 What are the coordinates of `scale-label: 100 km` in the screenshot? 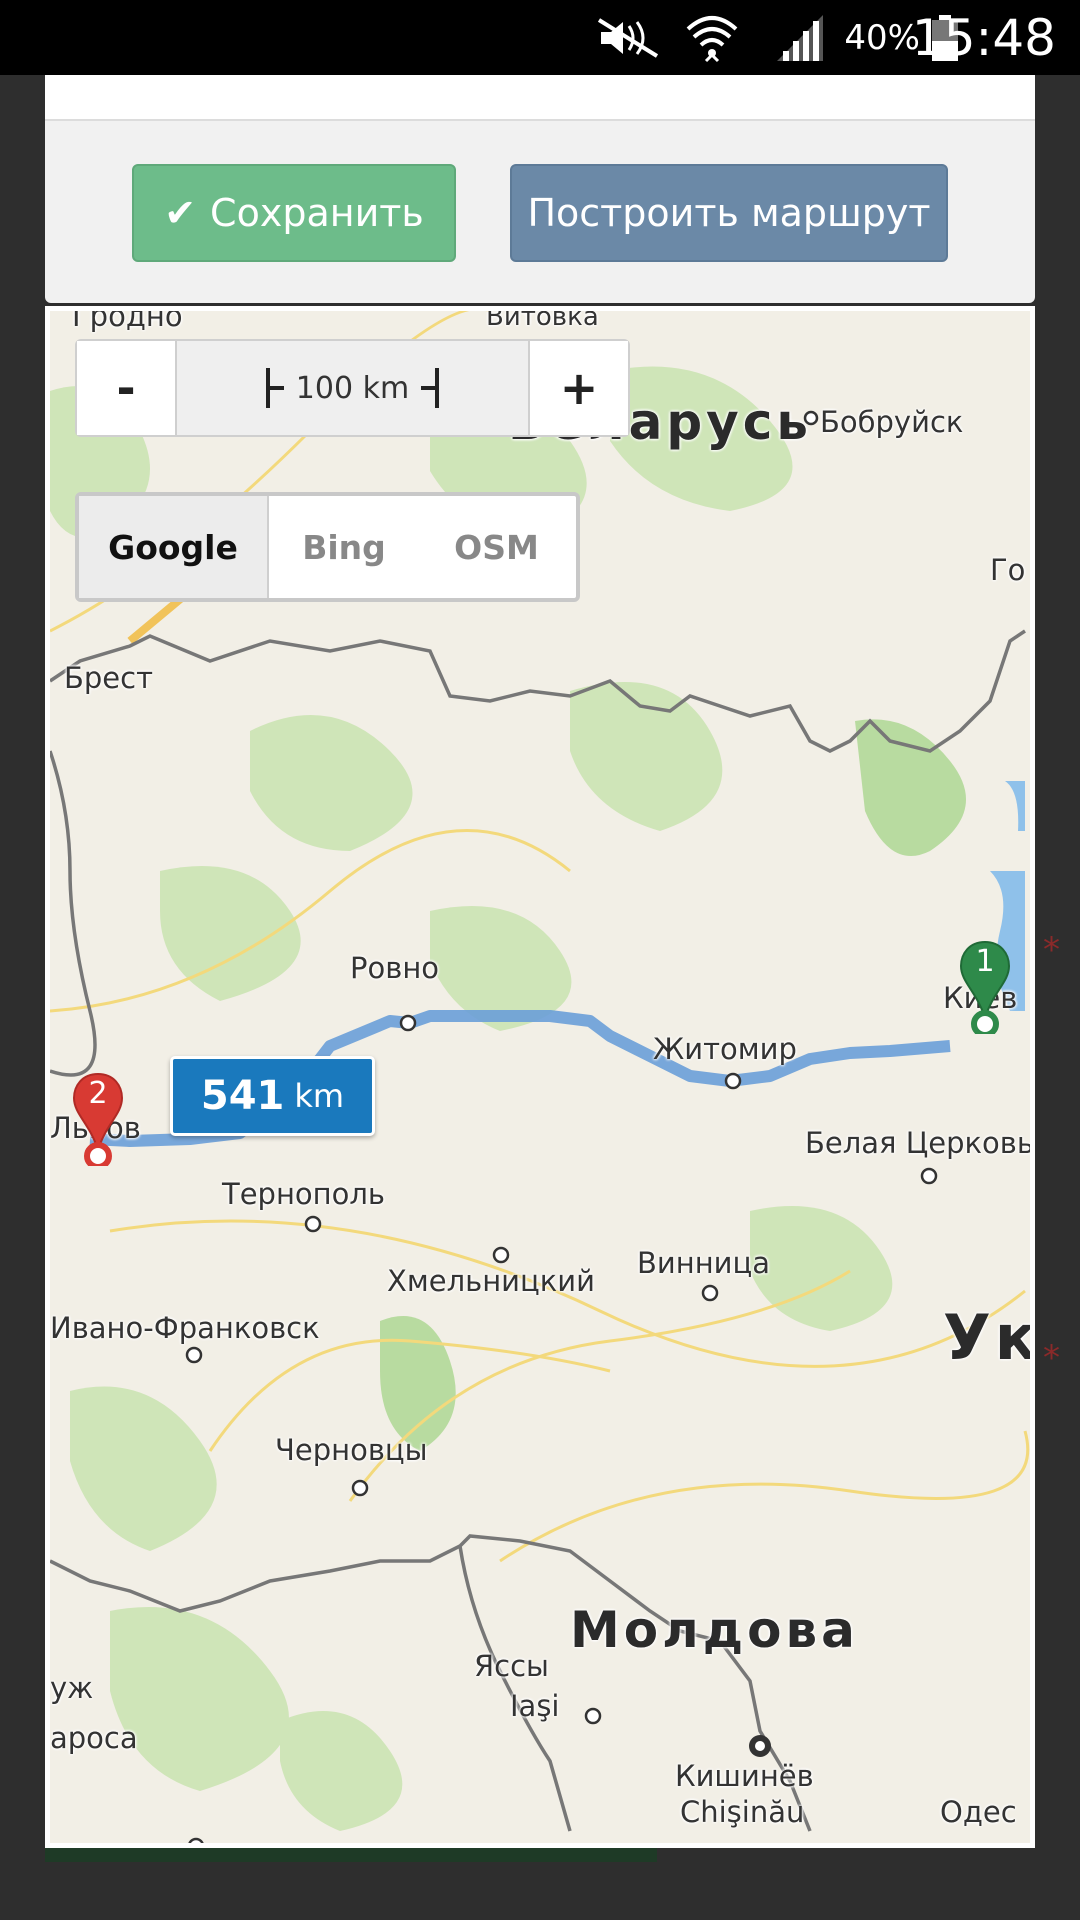 It's located at (352, 388).